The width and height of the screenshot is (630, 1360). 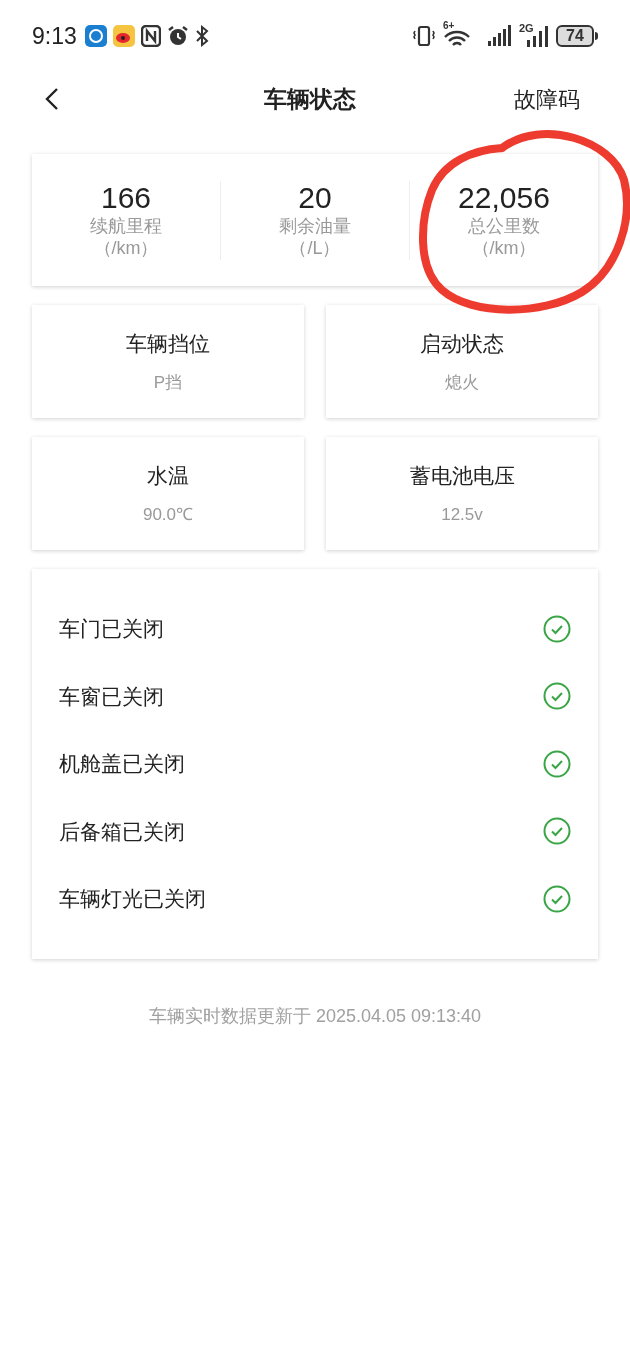 I want to click on check-label: 机舱盖已关闭, so click(x=122, y=764).